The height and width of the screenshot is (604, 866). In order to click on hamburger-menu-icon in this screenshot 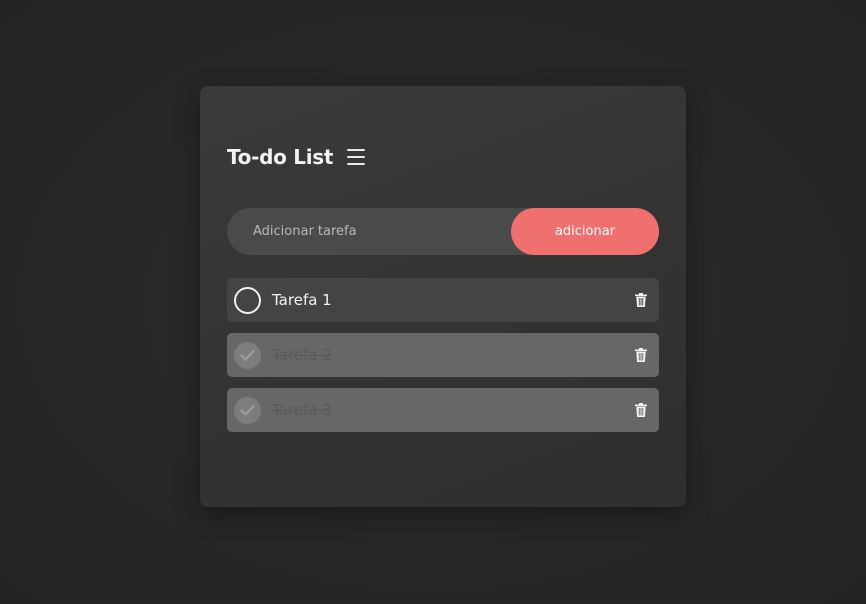, I will do `click(356, 157)`.